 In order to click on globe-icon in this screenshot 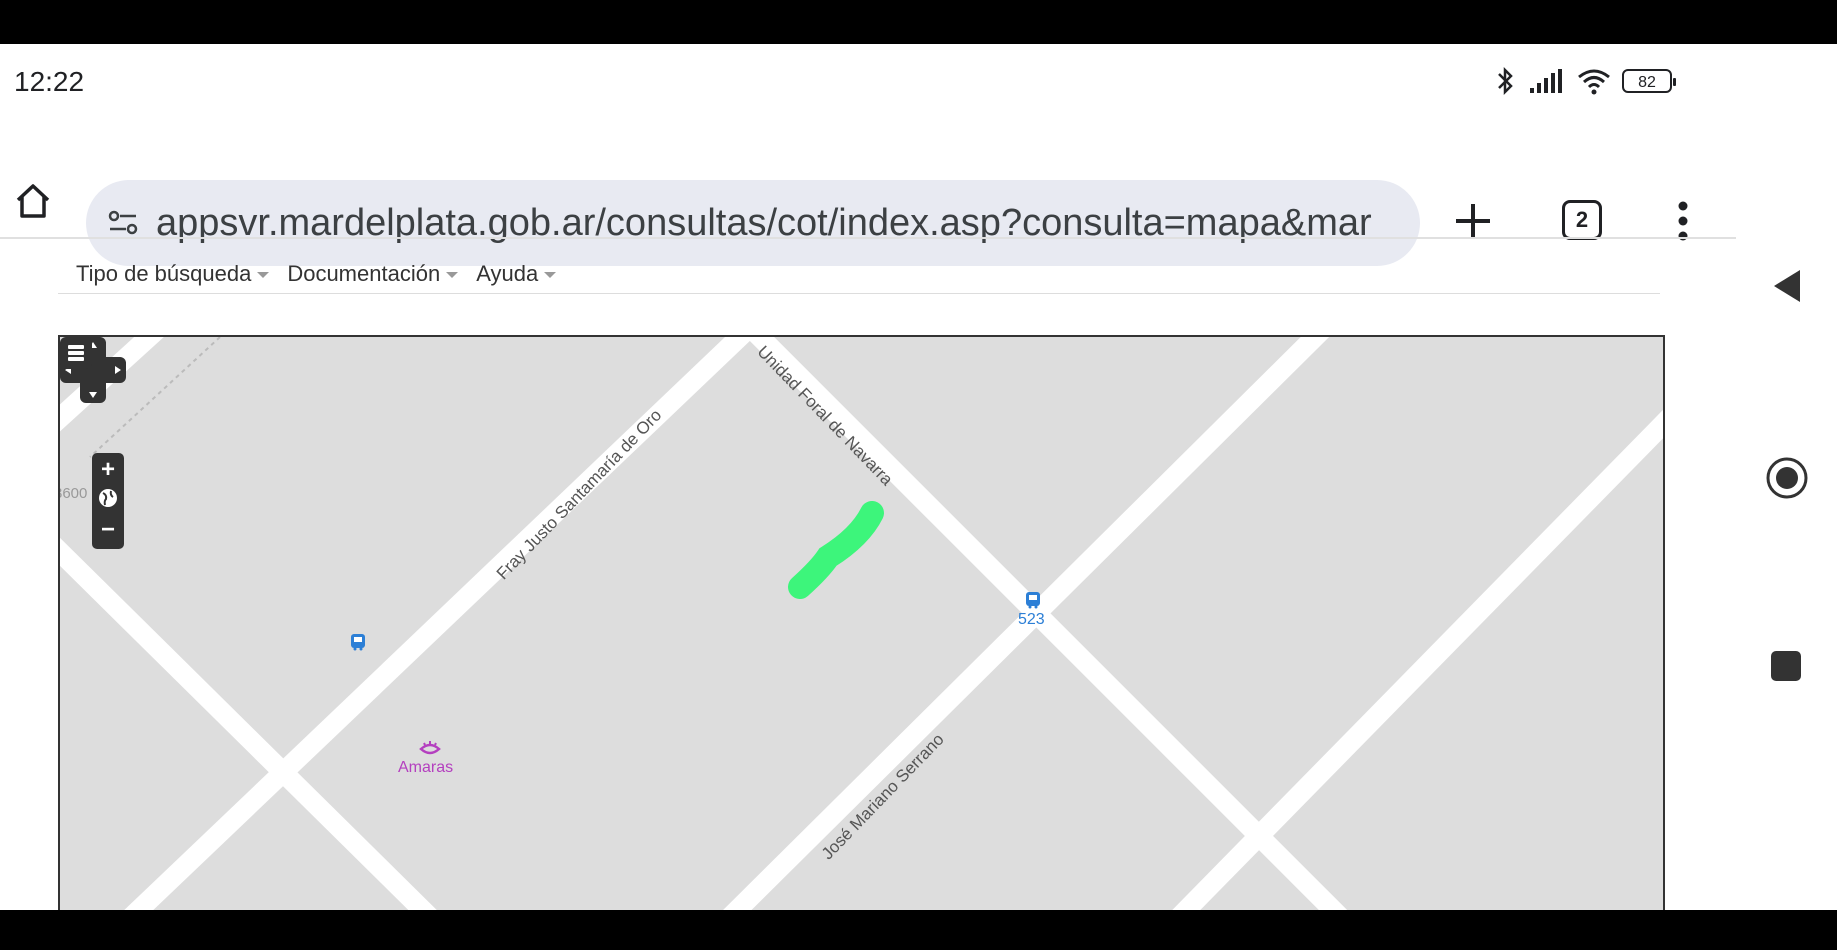, I will do `click(108, 498)`.